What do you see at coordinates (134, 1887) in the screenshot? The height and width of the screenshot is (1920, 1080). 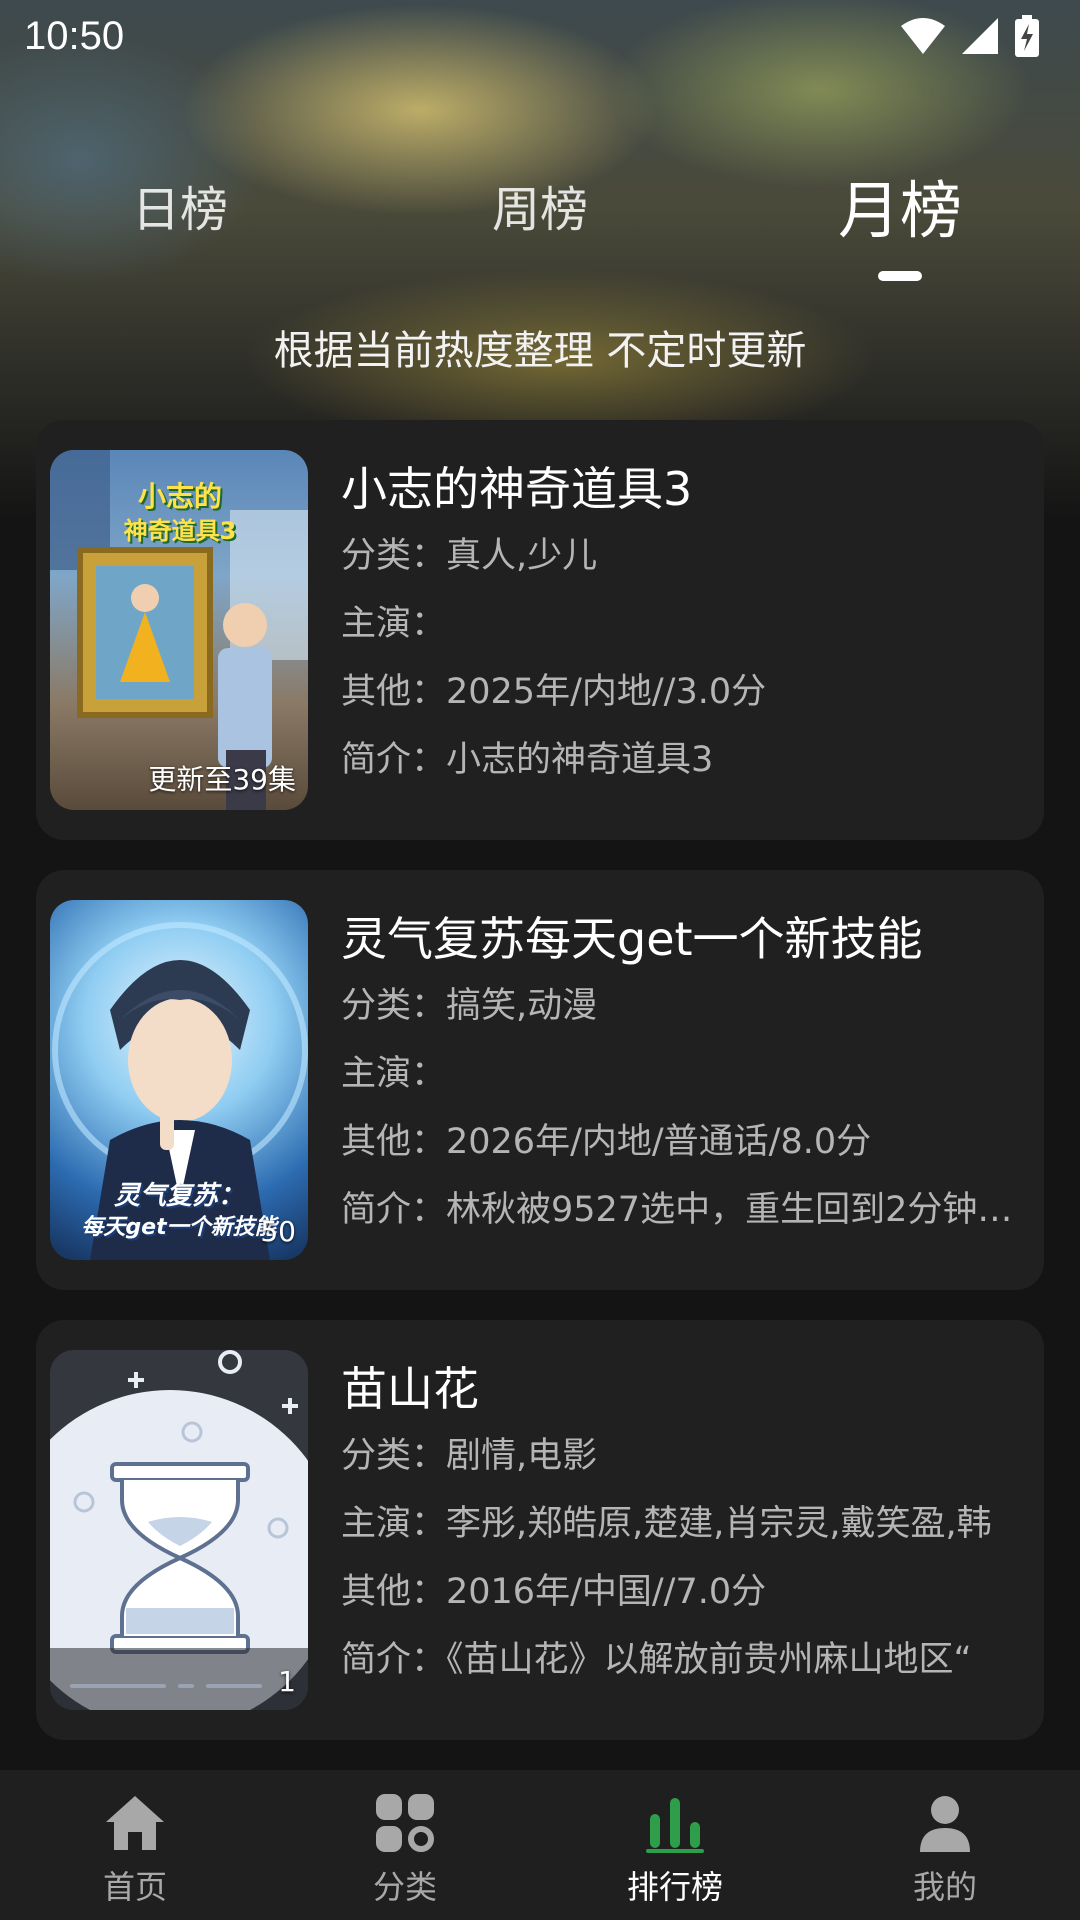 I see `nav-home-label: 首页` at bounding box center [134, 1887].